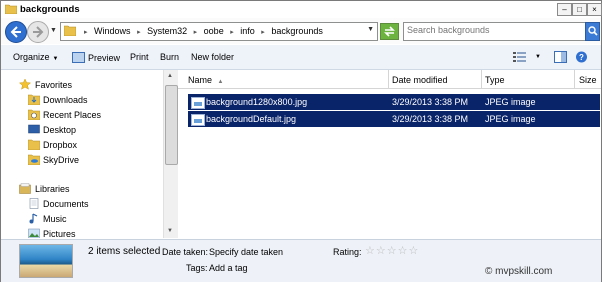 The width and height of the screenshot is (602, 282). What do you see at coordinates (59, 233) in the screenshot?
I see `sidebar-item-label: Pictures` at bounding box center [59, 233].